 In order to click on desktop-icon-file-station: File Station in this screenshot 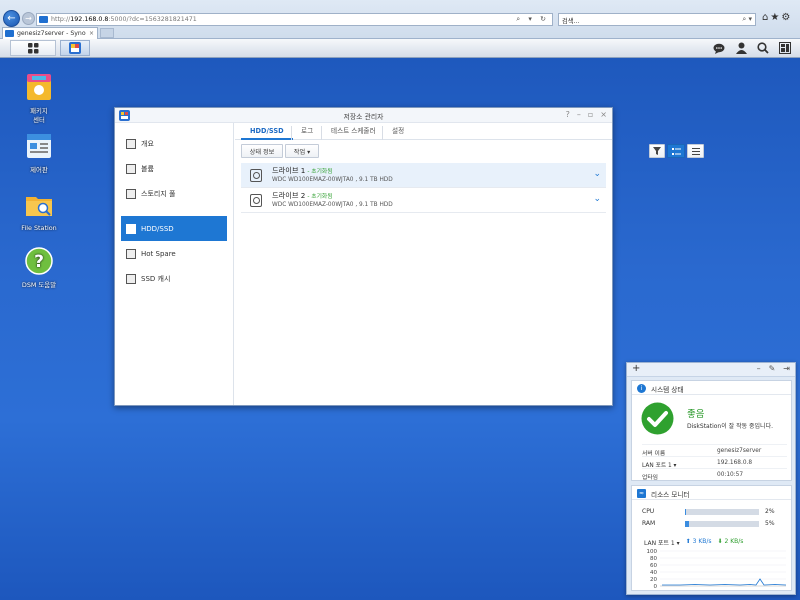, I will do `click(39, 211)`.